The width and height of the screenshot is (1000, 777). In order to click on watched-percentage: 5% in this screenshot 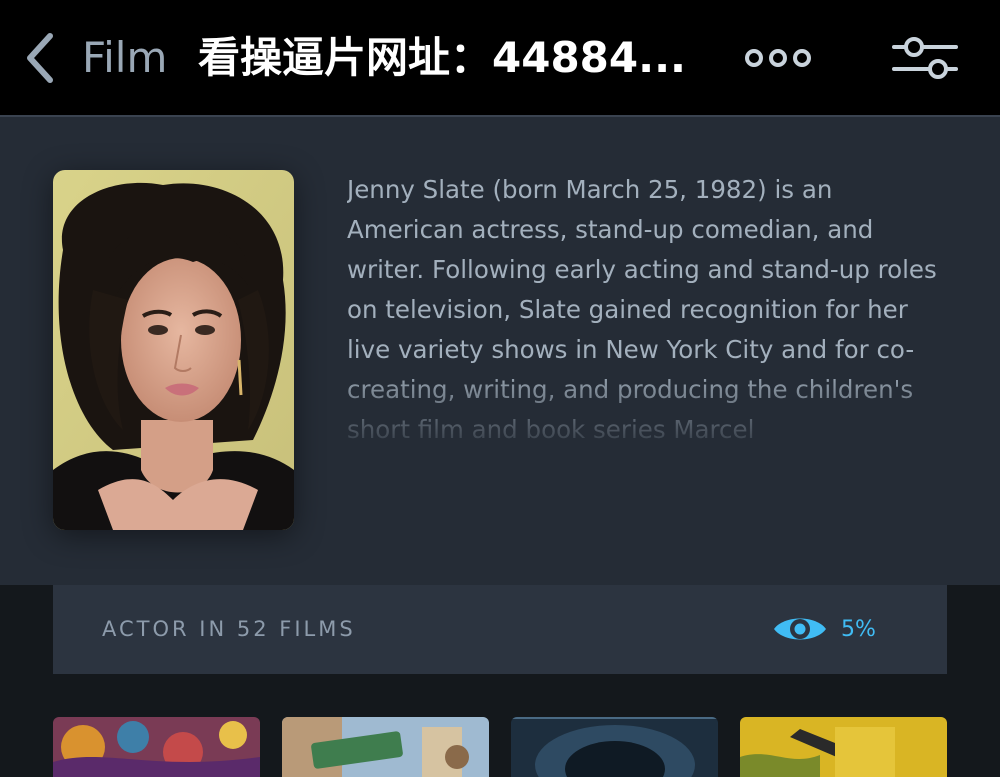, I will do `click(858, 629)`.